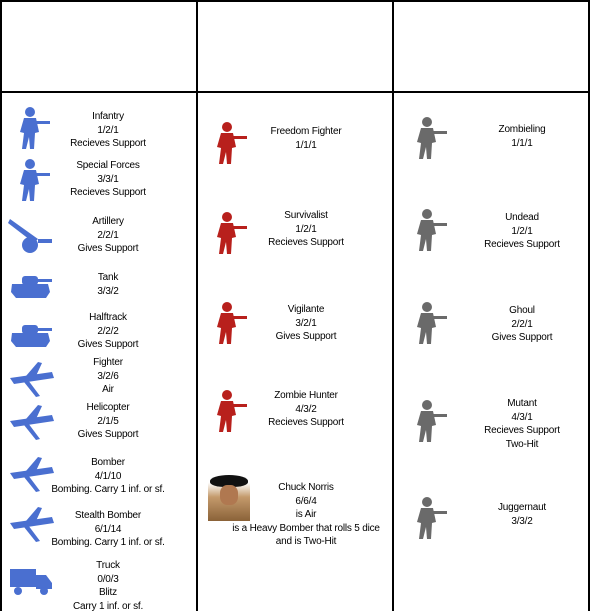 This screenshot has width=590, height=613. What do you see at coordinates (428, 420) in the screenshot?
I see `mutant-icon` at bounding box center [428, 420].